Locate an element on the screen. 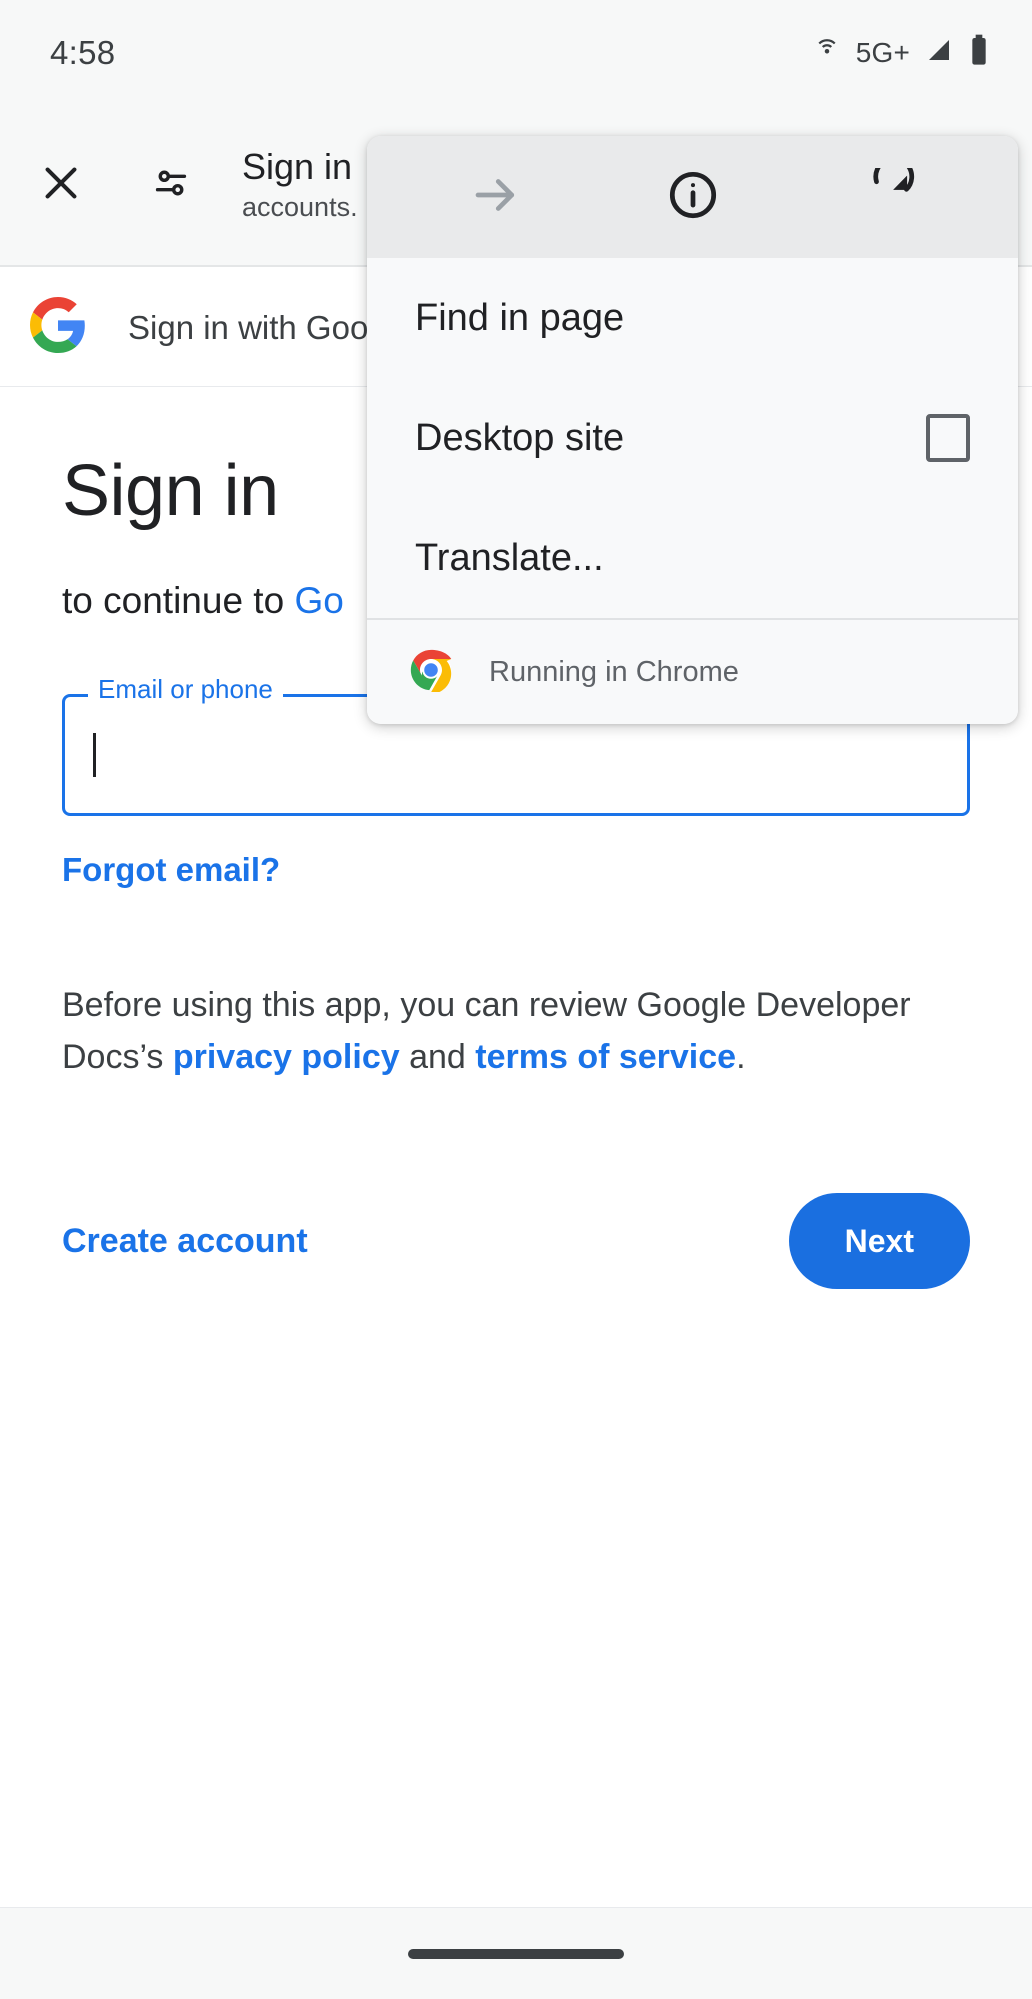  forgot-email-link: Forgot email? is located at coordinates (171, 870).